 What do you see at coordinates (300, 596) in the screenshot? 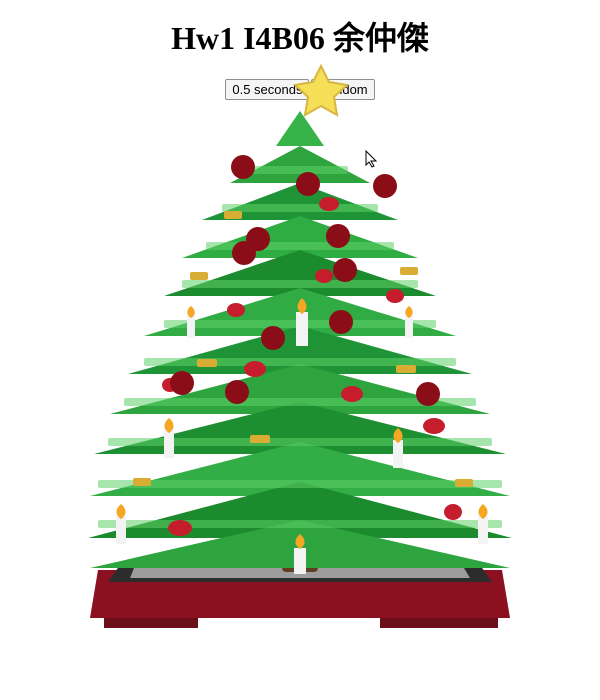
I see `tree-base` at bounding box center [300, 596].